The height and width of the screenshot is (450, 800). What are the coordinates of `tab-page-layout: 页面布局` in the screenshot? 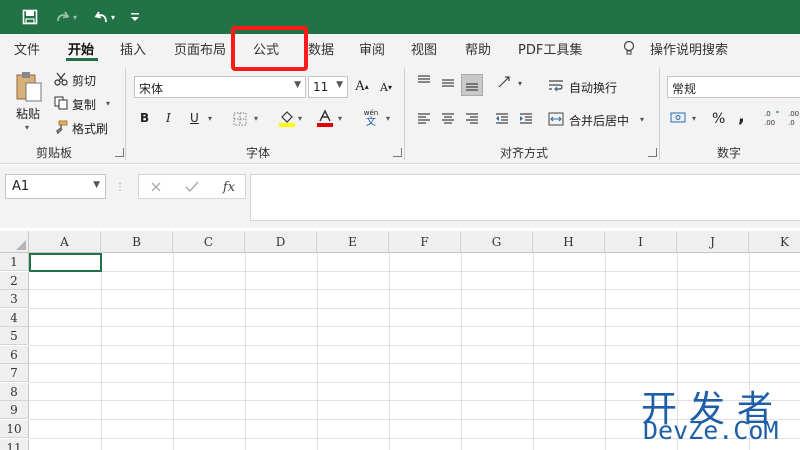 It's located at (200, 48).